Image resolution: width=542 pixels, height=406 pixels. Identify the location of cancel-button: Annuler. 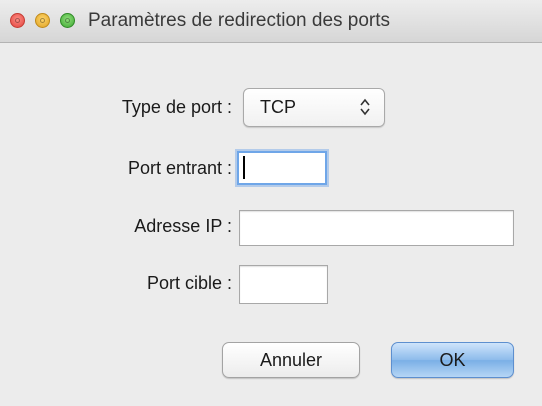
(291, 360).